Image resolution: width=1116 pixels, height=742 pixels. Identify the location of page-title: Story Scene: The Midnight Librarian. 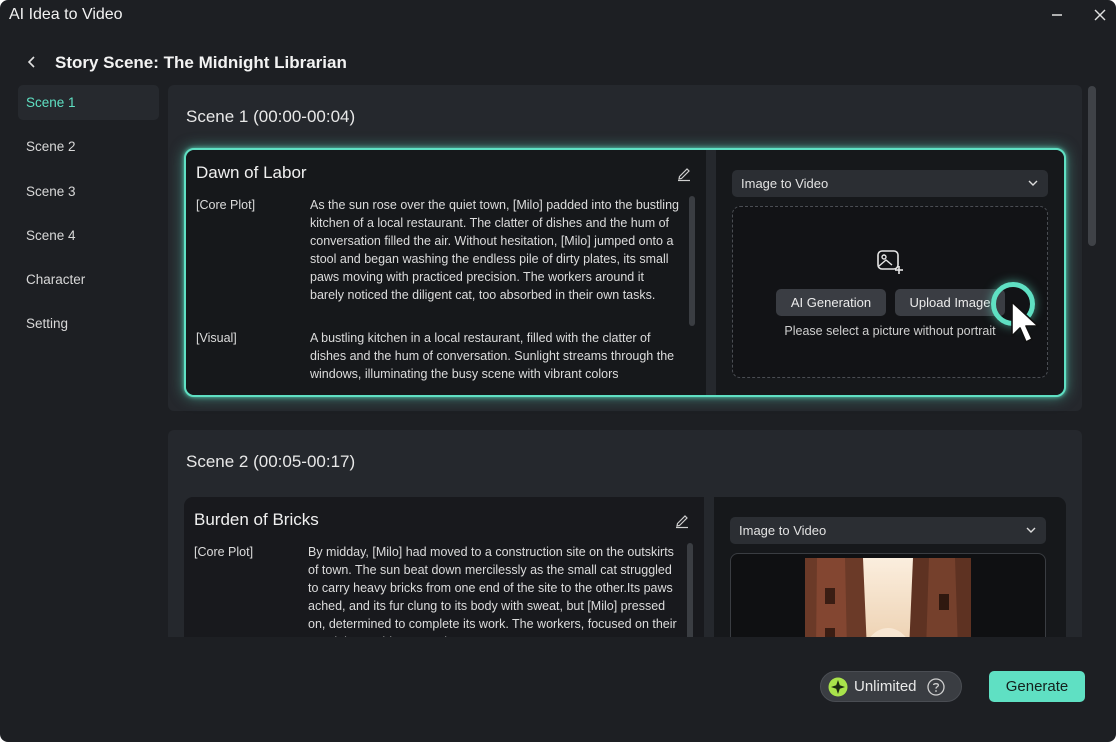
(201, 62).